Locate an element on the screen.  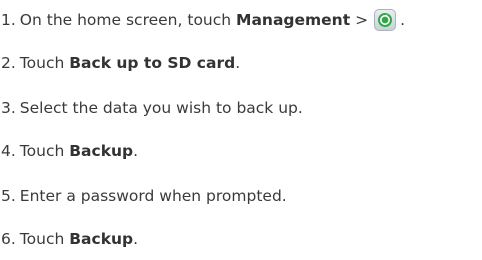
menu-management-label: Management is located at coordinates (293, 20).